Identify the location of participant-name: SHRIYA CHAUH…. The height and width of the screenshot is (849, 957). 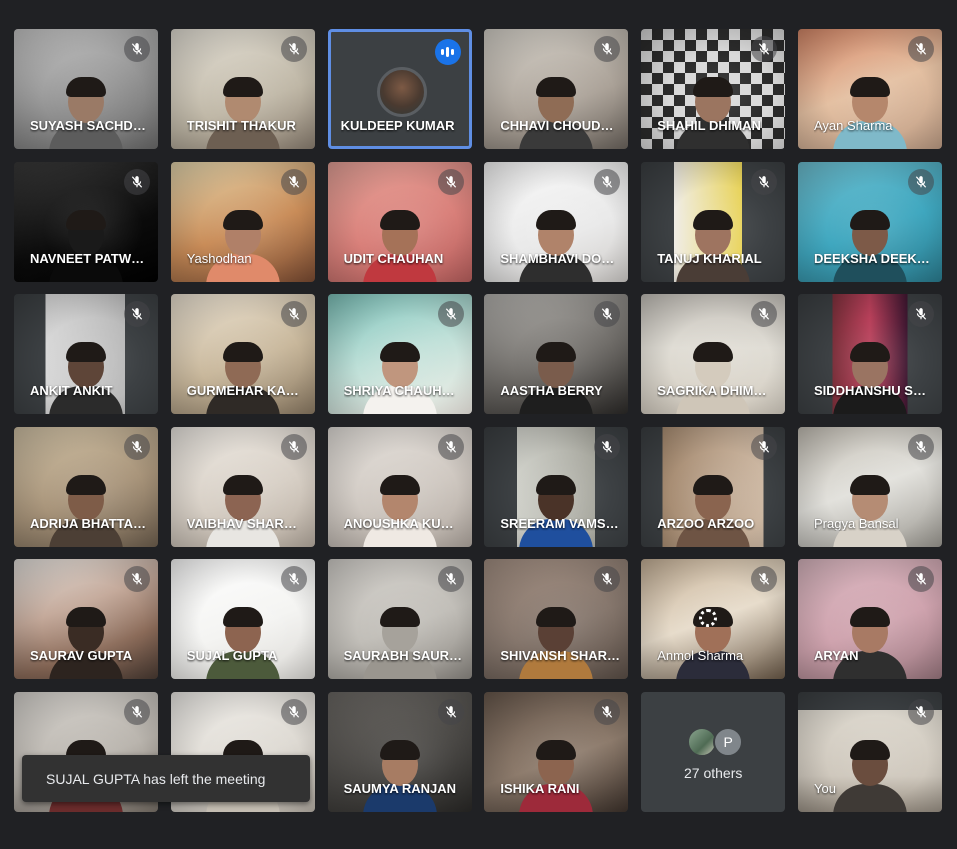
(399, 391).